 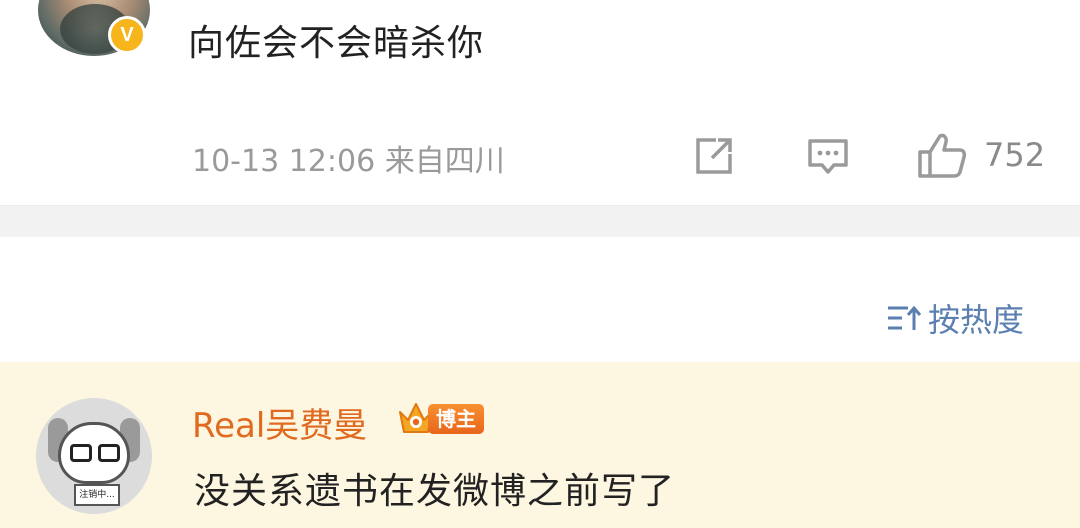 What do you see at coordinates (279, 422) in the screenshot?
I see `commenter-username: Real吴费曼` at bounding box center [279, 422].